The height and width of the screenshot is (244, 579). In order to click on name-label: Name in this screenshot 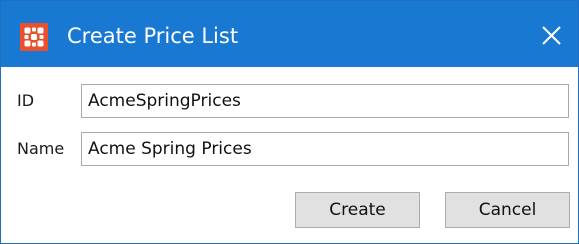, I will do `click(41, 148)`.